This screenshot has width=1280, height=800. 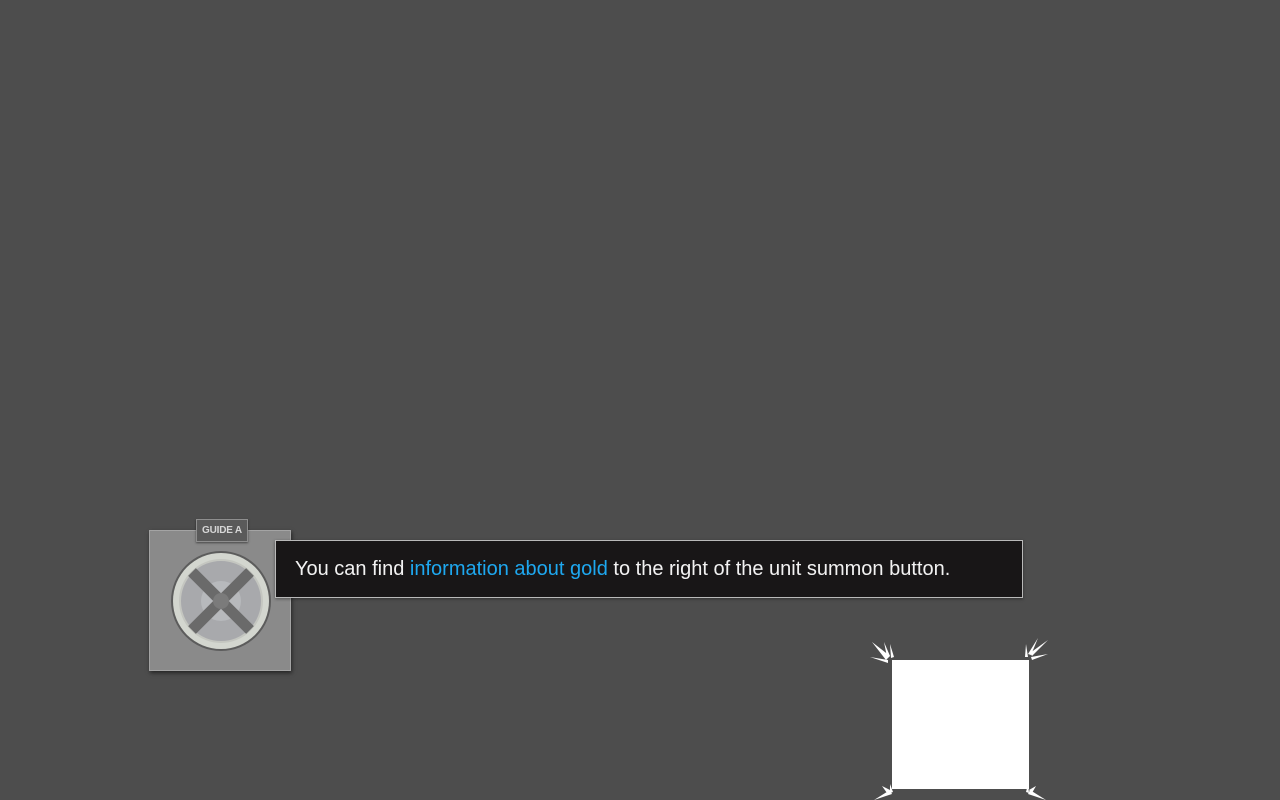 What do you see at coordinates (221, 601) in the screenshot?
I see `crossed-wheel-icon` at bounding box center [221, 601].